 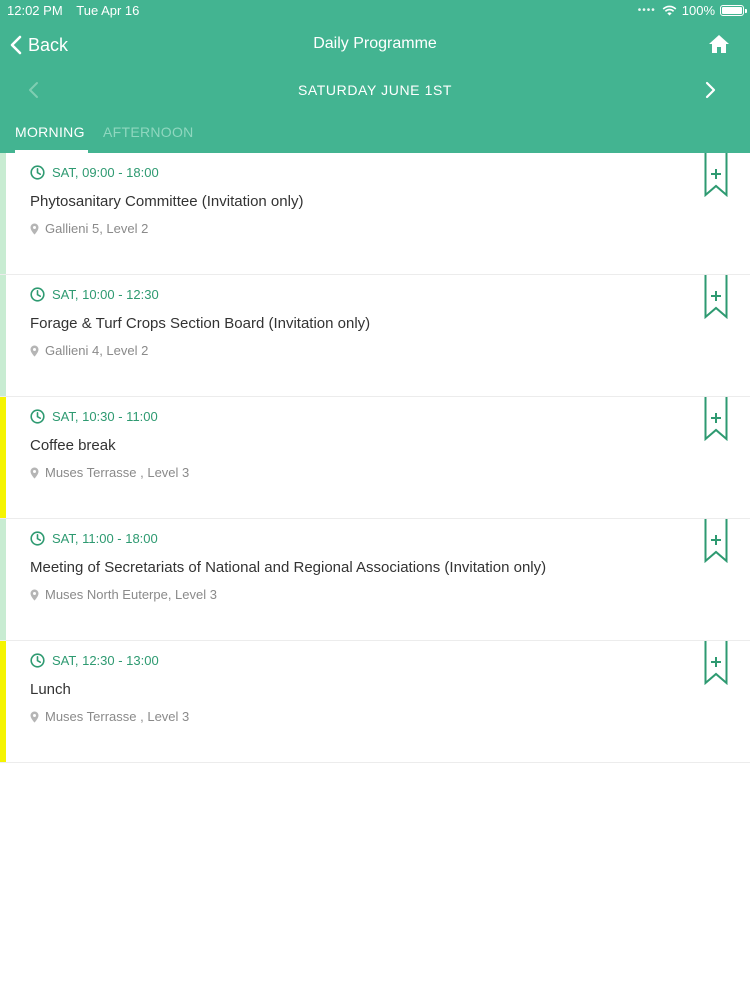 I want to click on session-time: SAT, 10:00 - 12:30, so click(x=94, y=294).